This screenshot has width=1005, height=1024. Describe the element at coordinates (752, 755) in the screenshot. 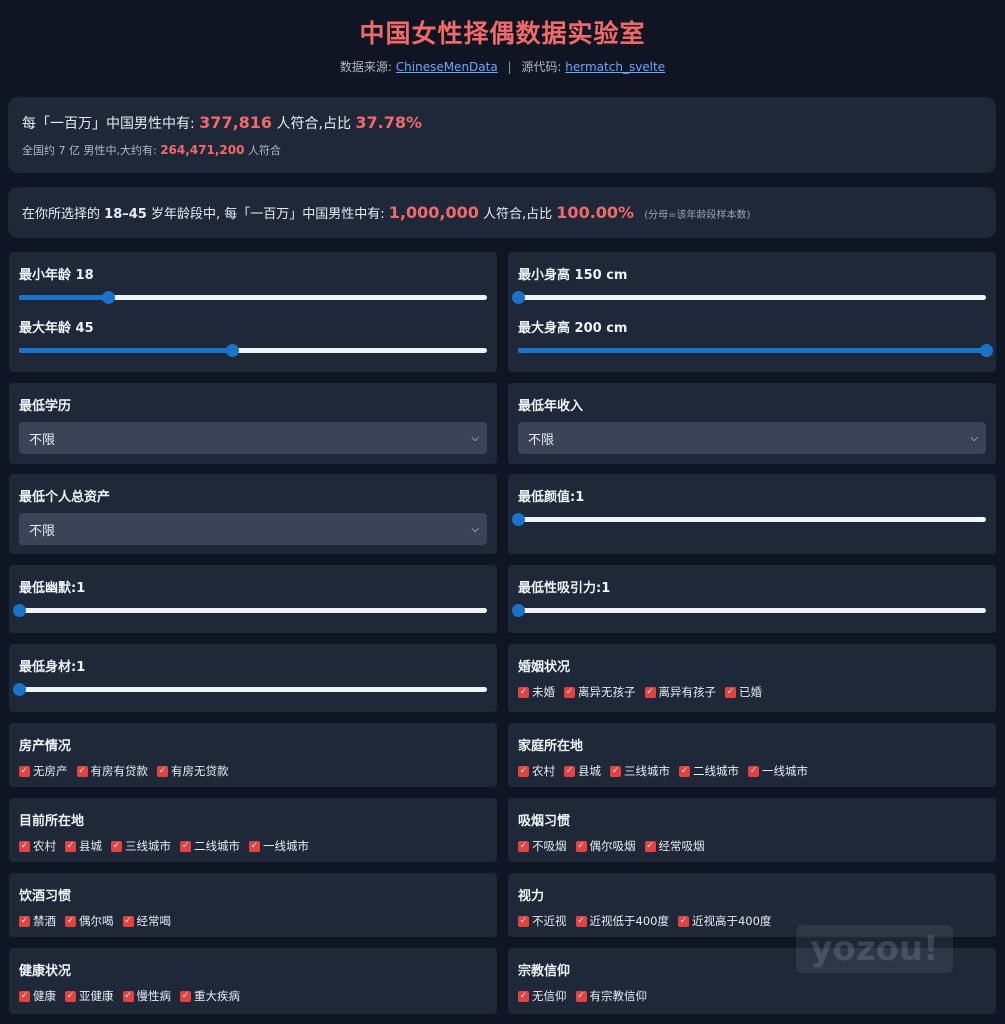

I see `hometown-panel: 家庭所在地 ✓ 农村 ✓ 县城 ✓ 三线城市 ✓ 二线城市 ✓ 一线城市` at that location.